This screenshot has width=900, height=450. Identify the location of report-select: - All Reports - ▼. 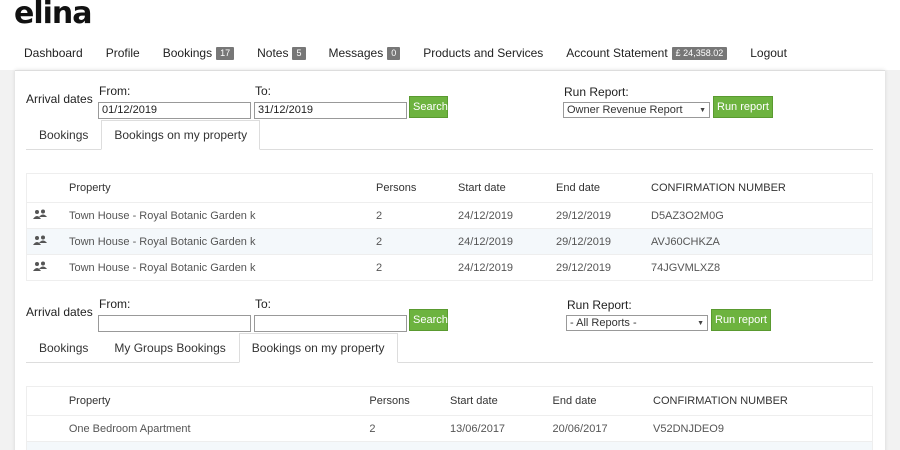
(637, 323).